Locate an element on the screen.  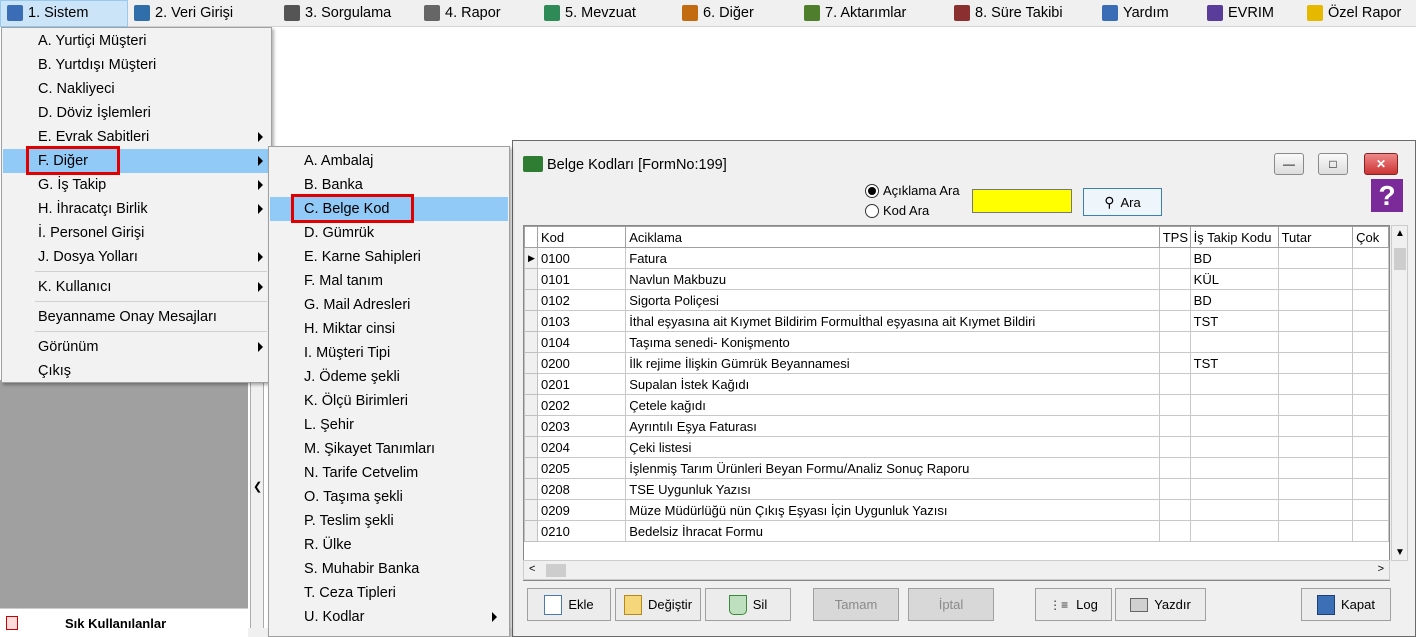
table-row: ▶ 0100 Fatura BD is located at coordinates (956, 258).